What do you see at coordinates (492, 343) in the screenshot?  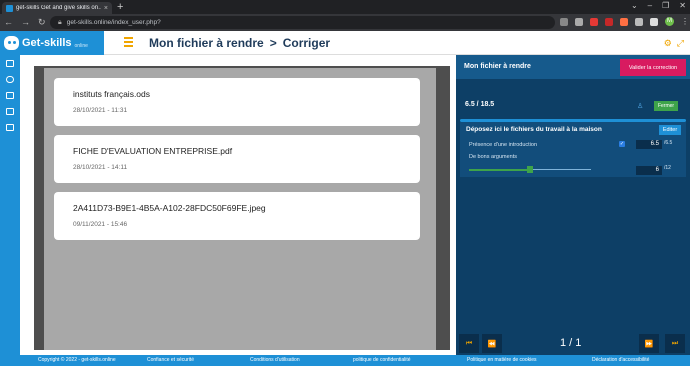 I see `previous-page-button: ⏪` at bounding box center [492, 343].